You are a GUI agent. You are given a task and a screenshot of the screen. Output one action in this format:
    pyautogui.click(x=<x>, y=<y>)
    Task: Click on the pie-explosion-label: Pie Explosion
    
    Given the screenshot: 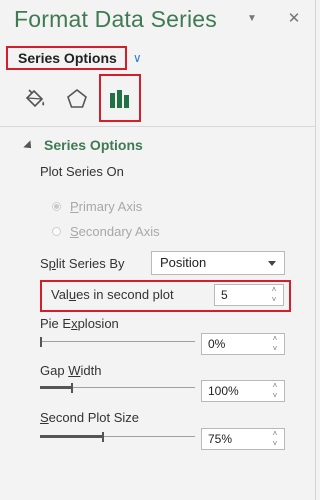 What is the action you would take?
    pyautogui.click(x=79, y=323)
    